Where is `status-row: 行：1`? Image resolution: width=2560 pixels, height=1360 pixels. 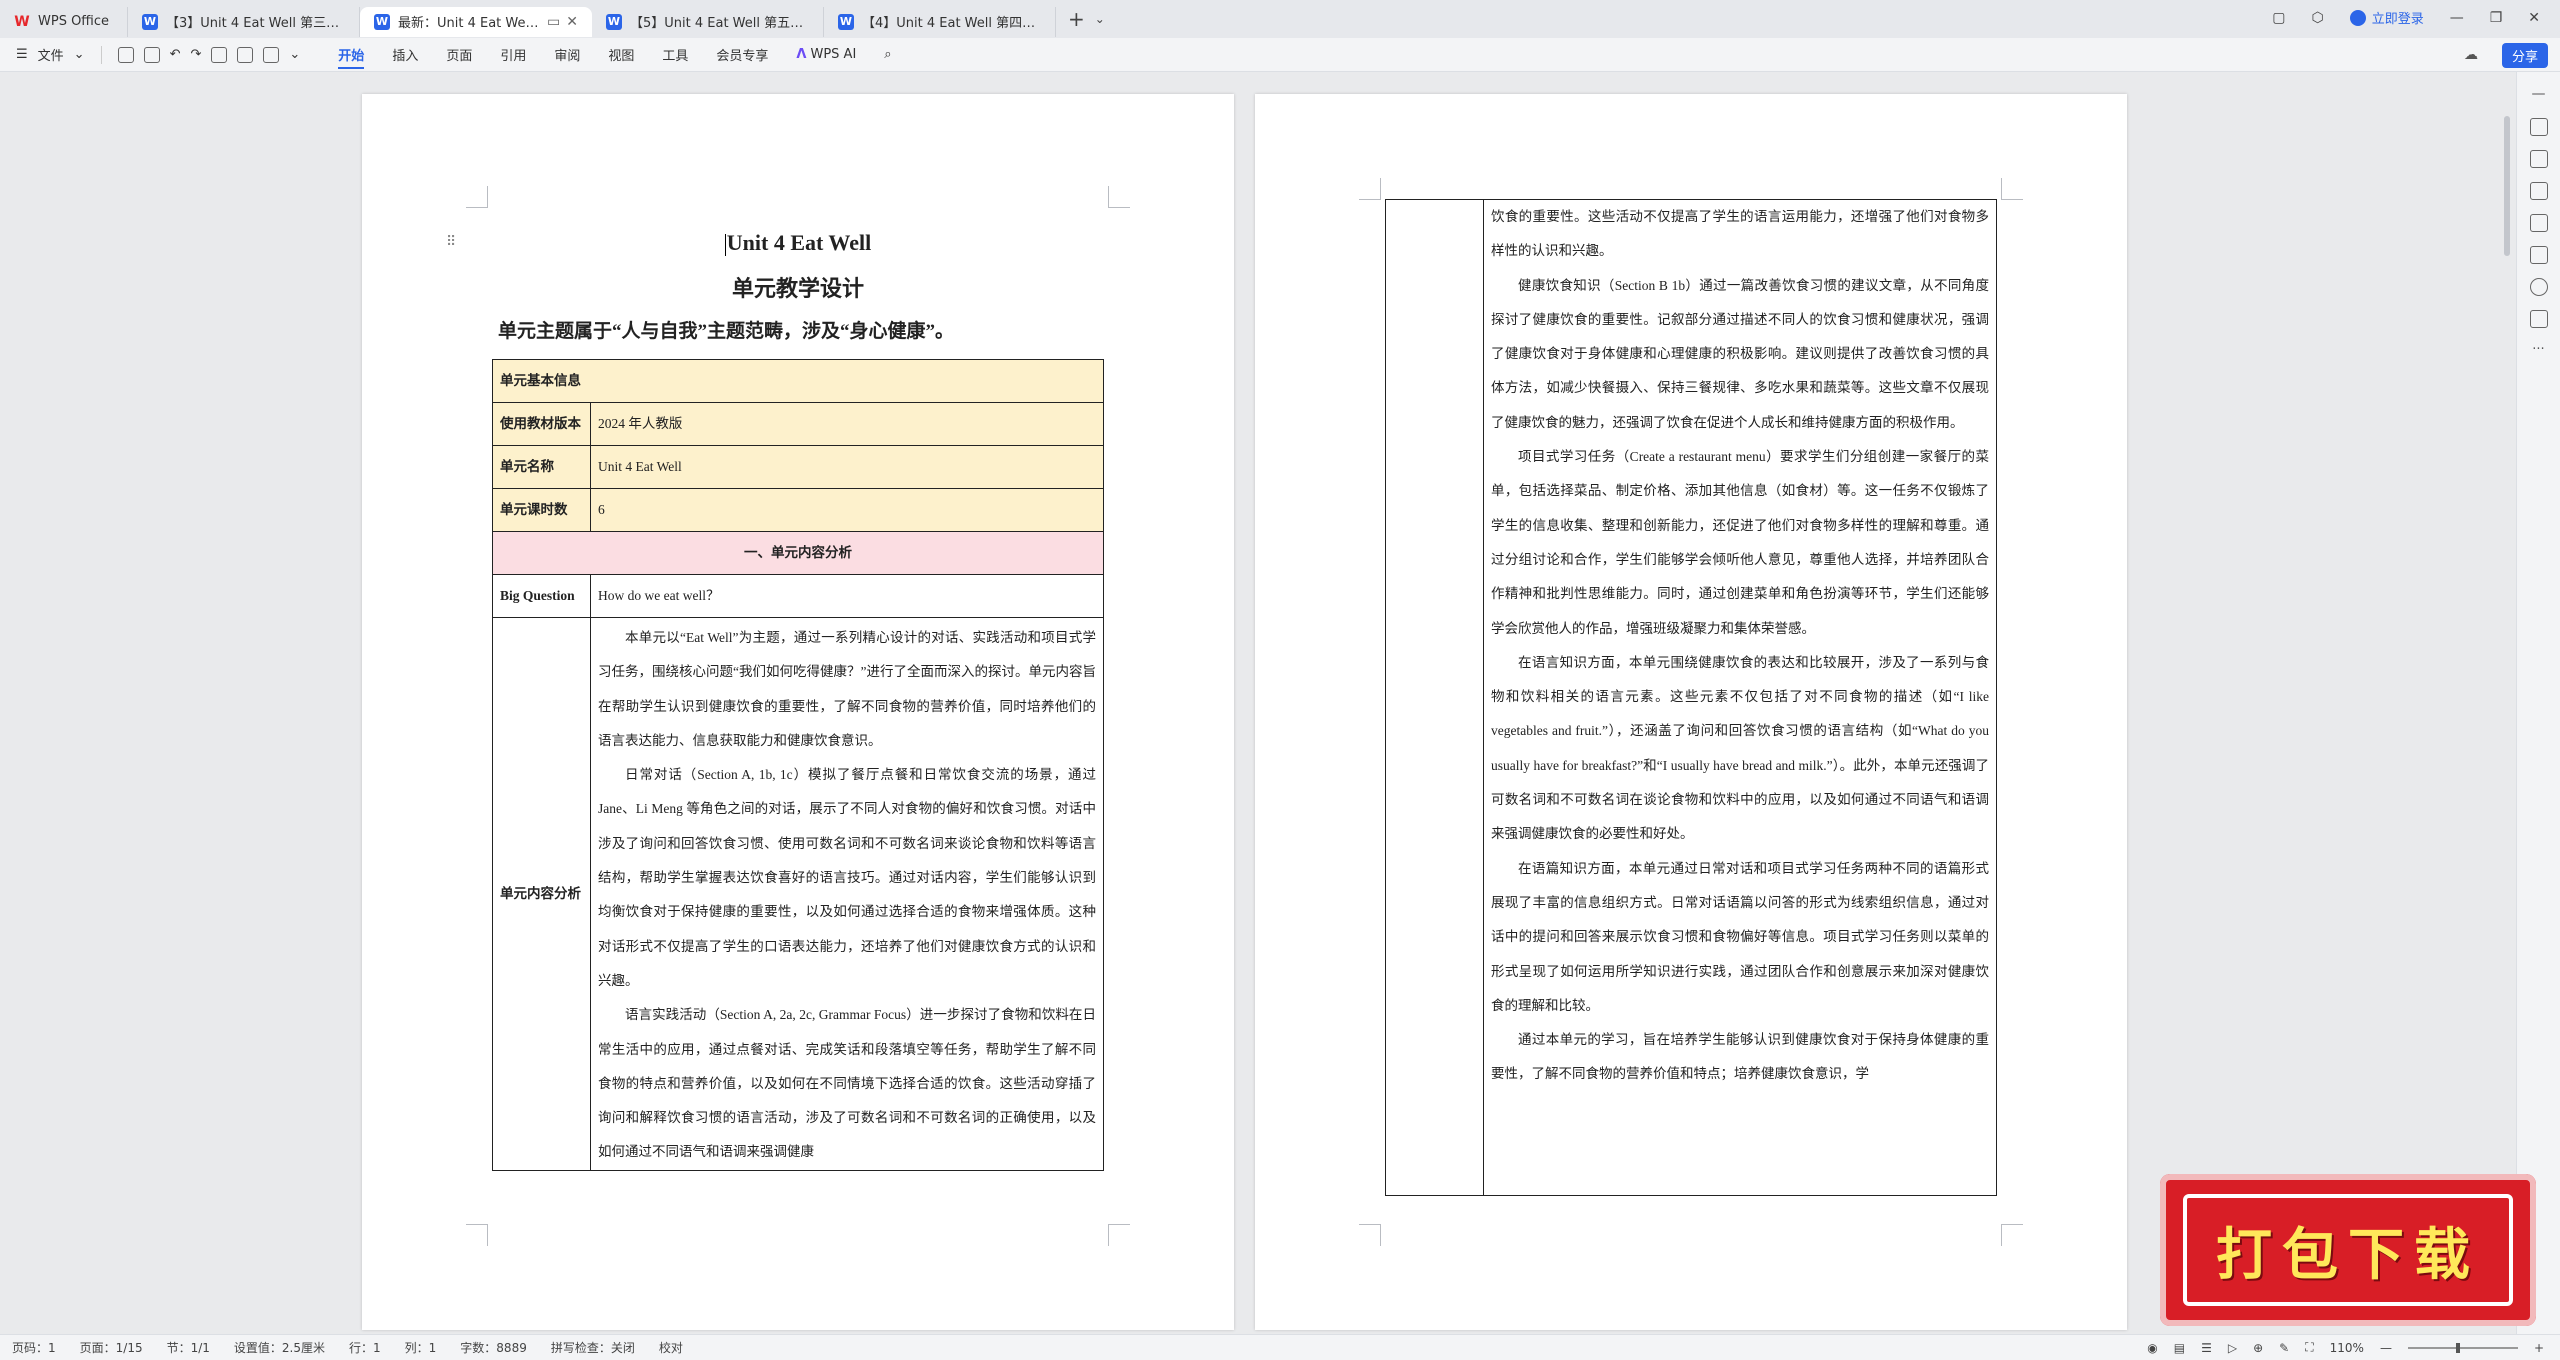 status-row: 行：1 is located at coordinates (365, 1347).